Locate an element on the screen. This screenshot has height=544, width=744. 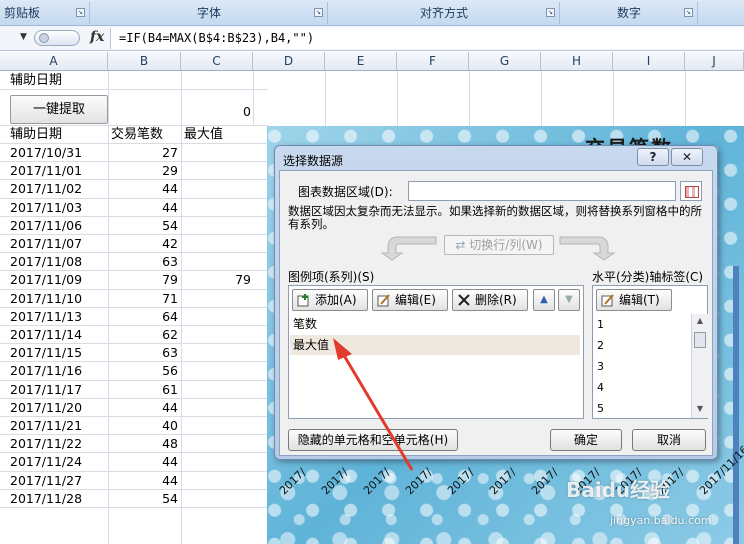
cell-date: 2017/11/09 is located at coordinates (46, 280).